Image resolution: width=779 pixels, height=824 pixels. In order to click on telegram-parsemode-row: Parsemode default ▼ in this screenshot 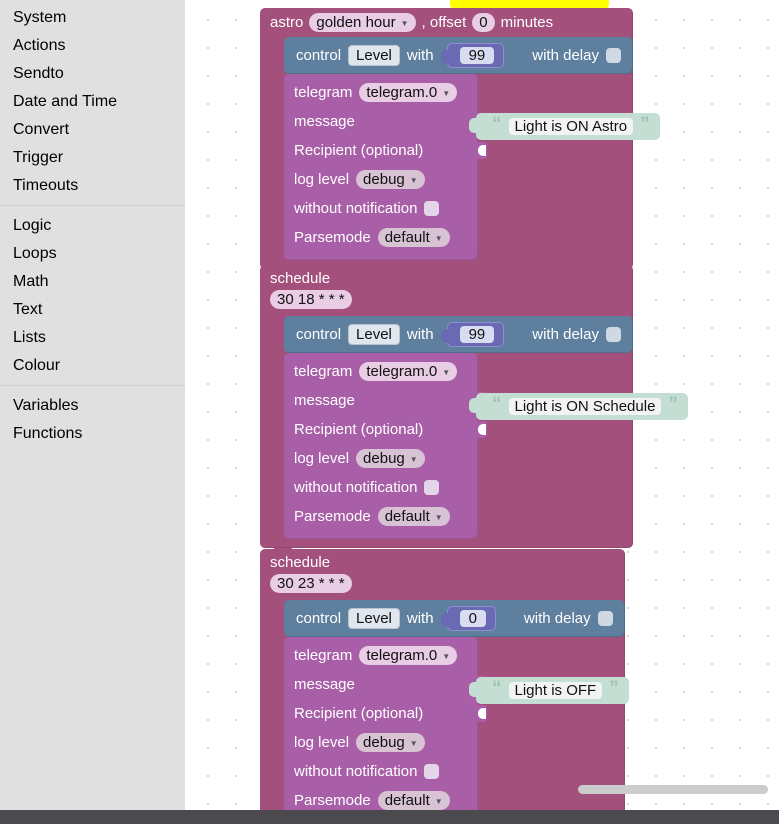, I will do `click(381, 237)`.